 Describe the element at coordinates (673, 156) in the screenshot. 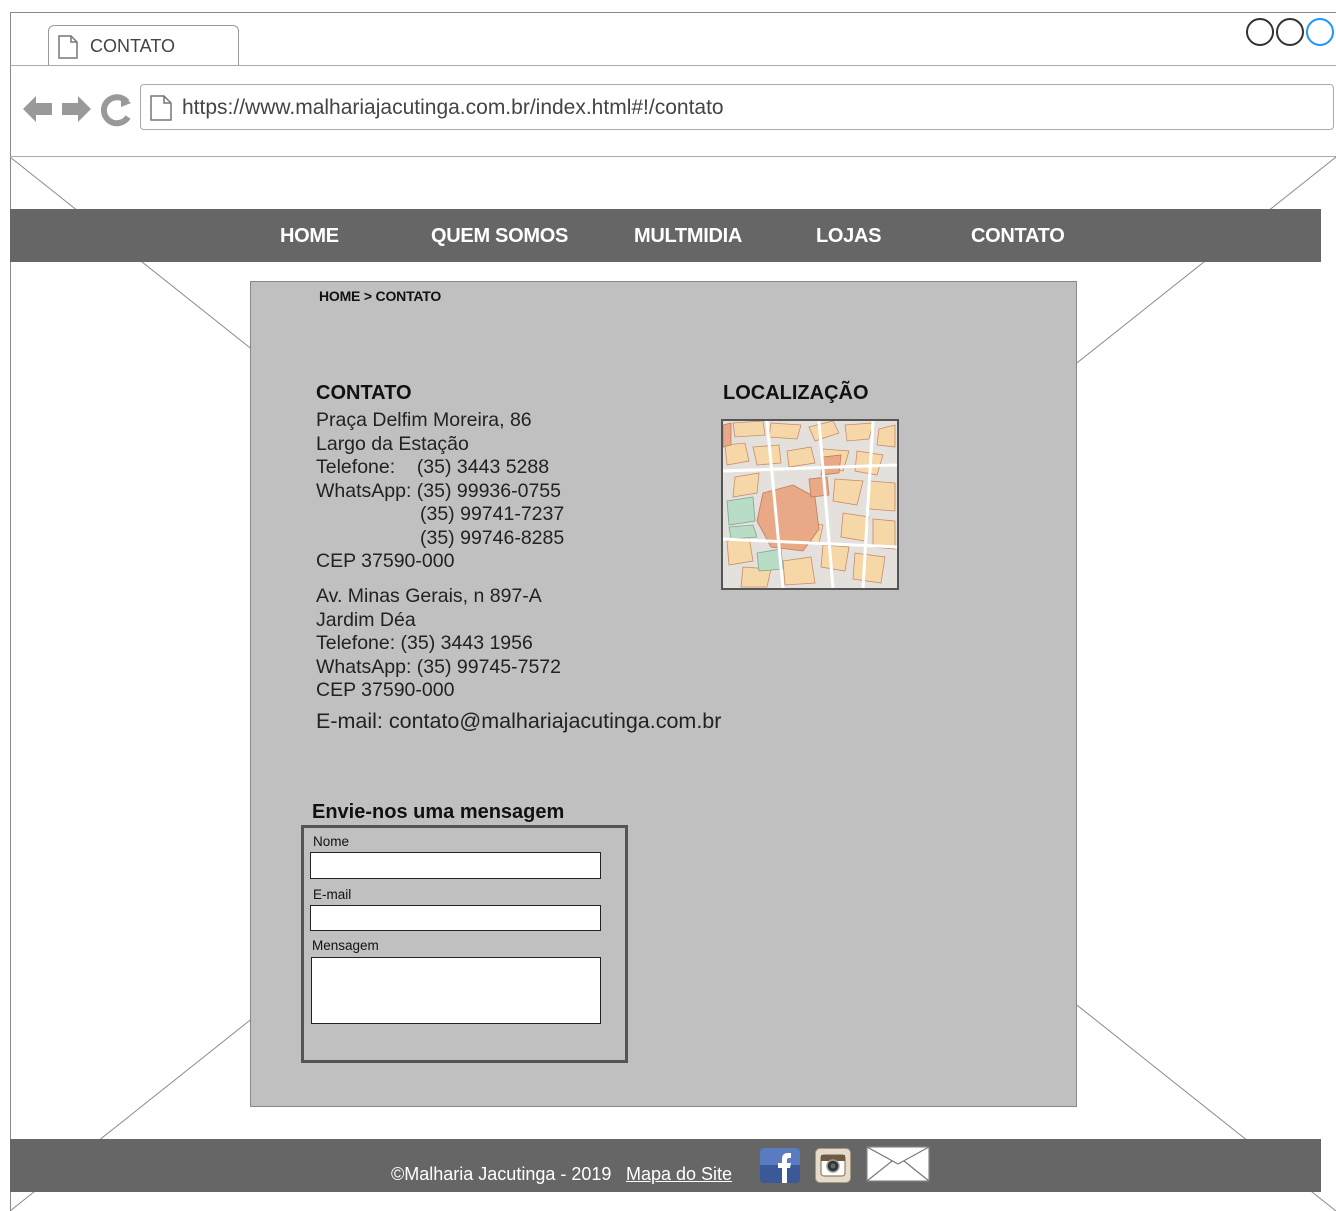

I see `chrome-divider` at that location.